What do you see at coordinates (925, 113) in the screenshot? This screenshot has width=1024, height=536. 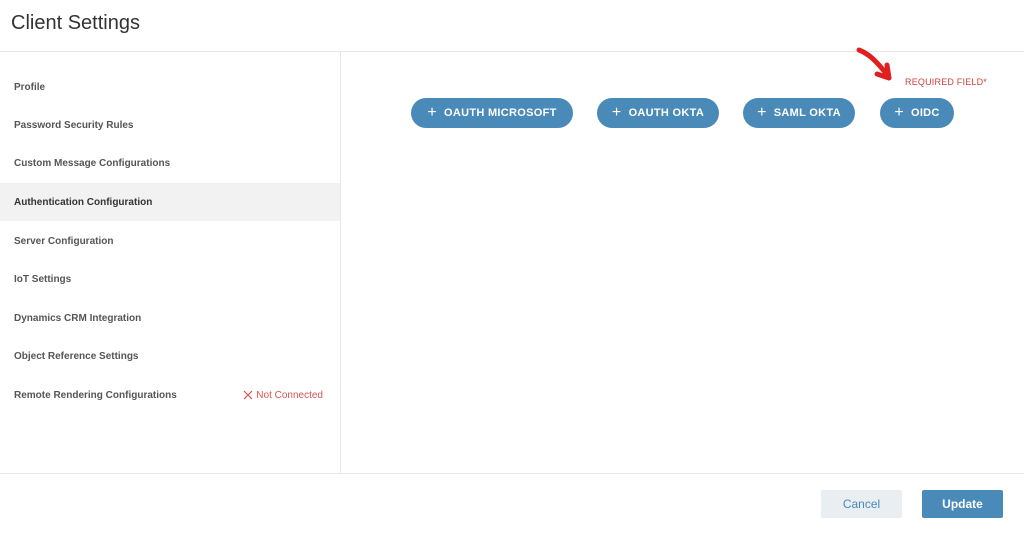 I see `button-label: OIDC` at bounding box center [925, 113].